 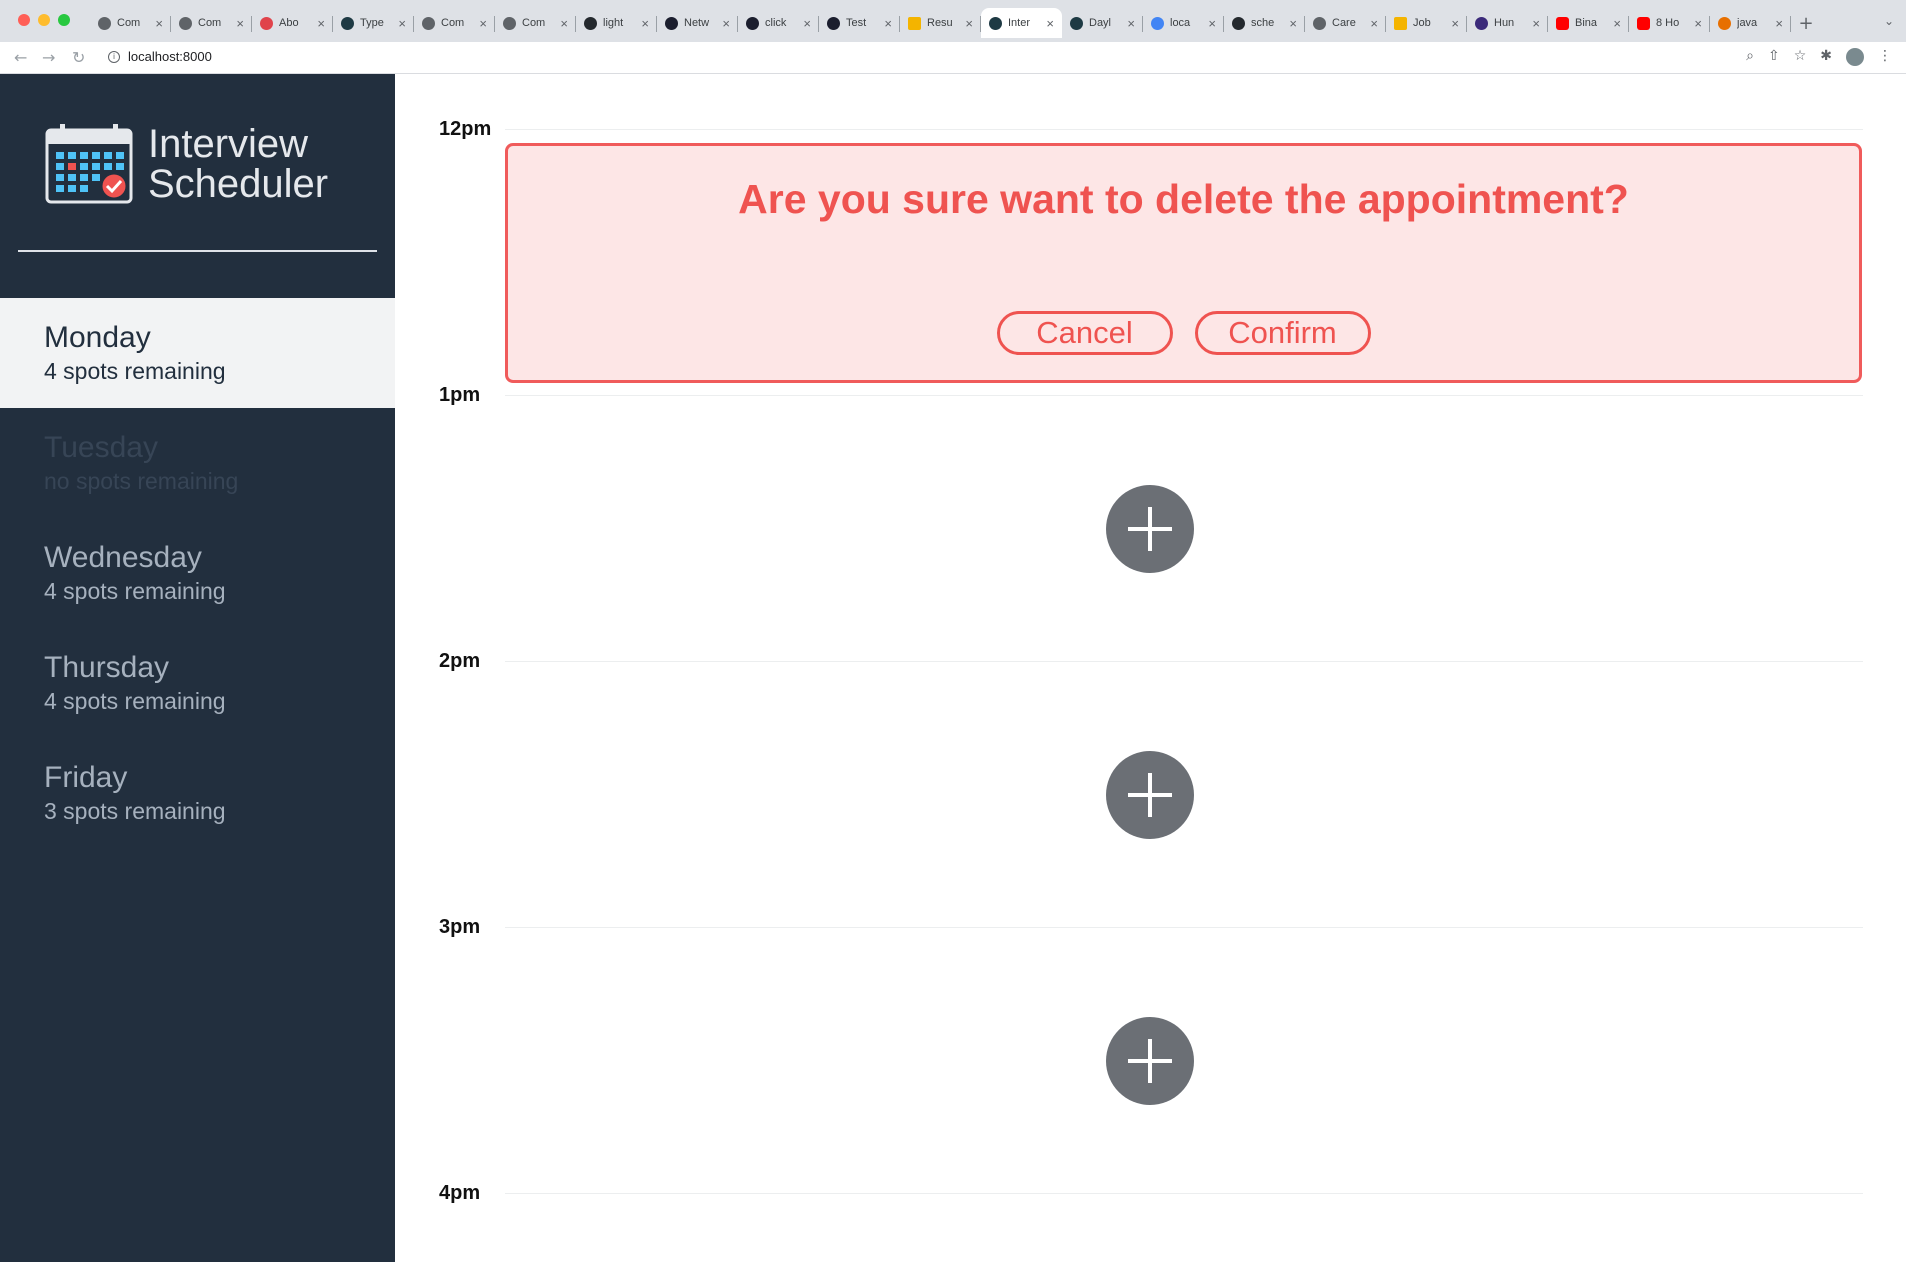 I want to click on browser-tab: sche ×, so click(x=1264, y=23).